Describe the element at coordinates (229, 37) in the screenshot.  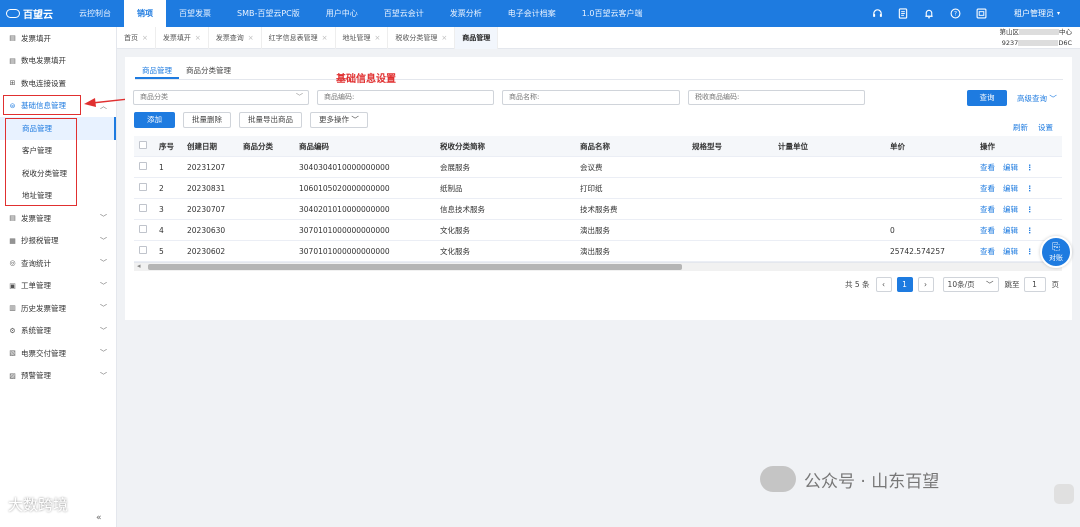
I see `tab-label: 发票查询` at that location.